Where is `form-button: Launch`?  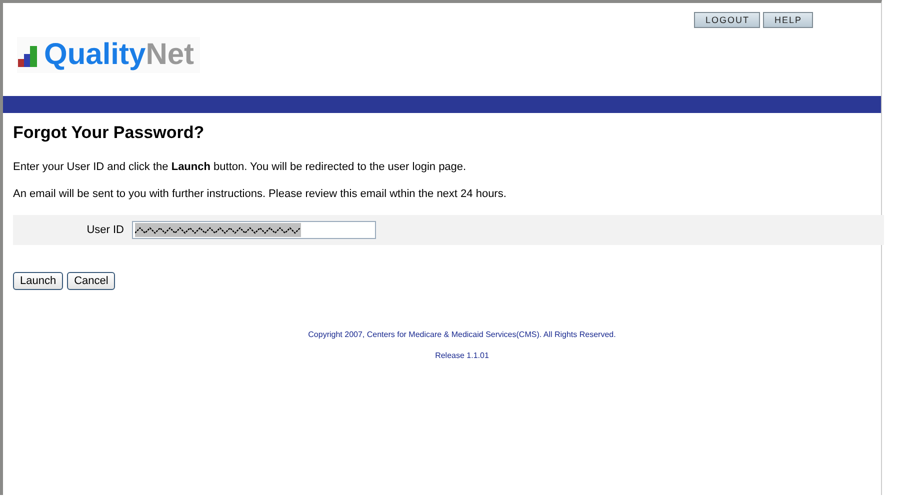
form-button: Launch is located at coordinates (38, 281).